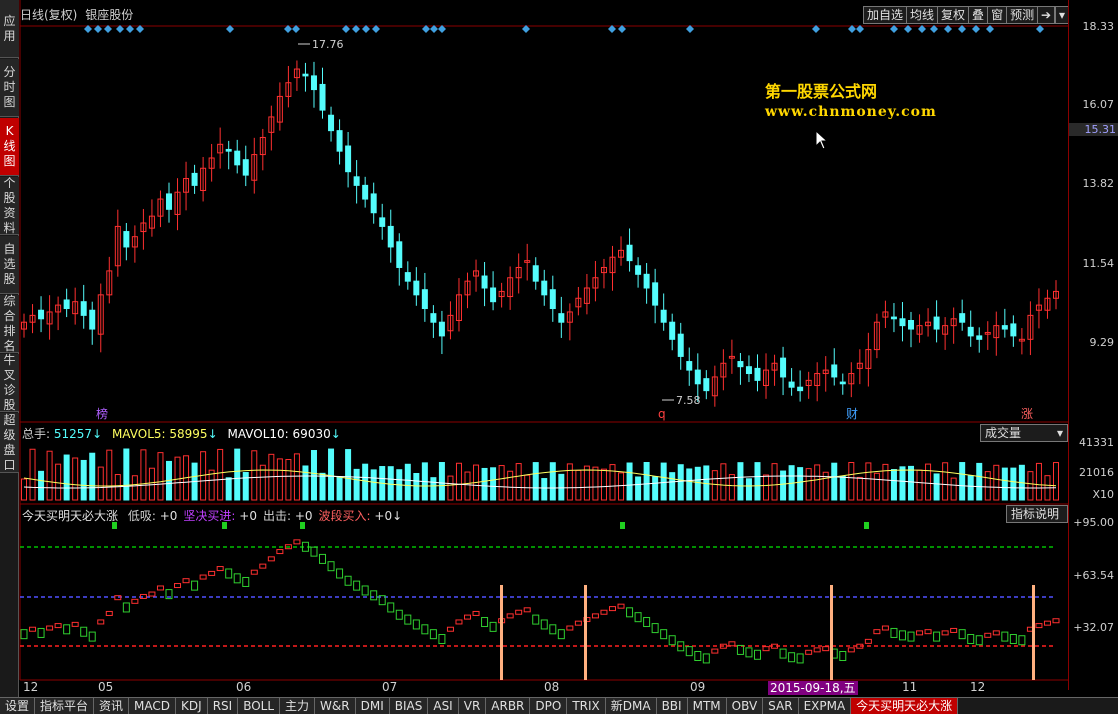  I want to click on price-tick: 13.82, so click(1098, 183).